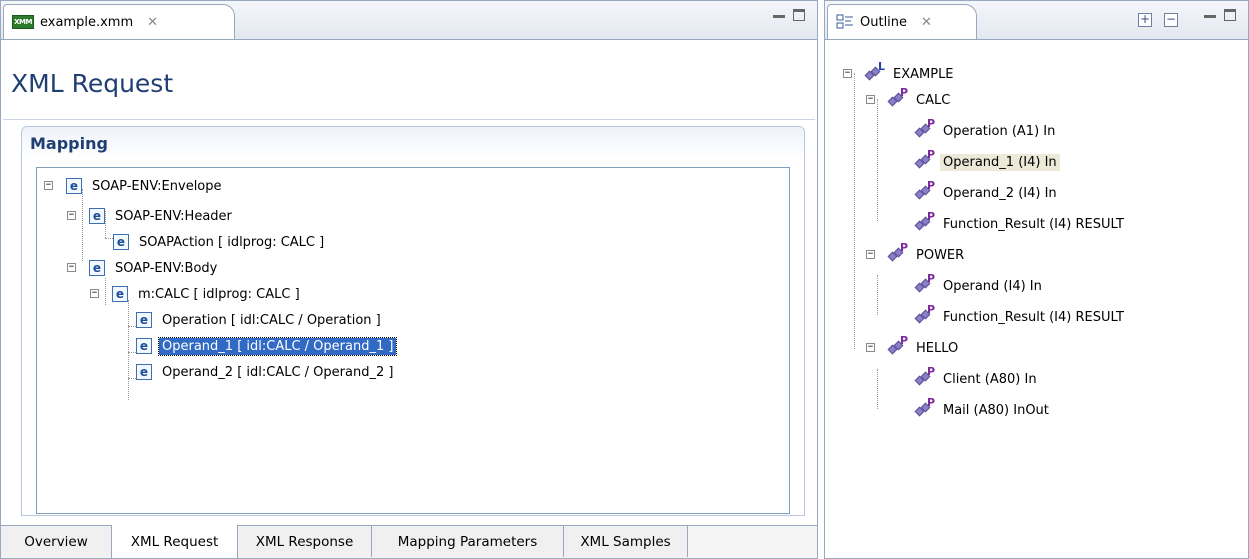  I want to click on collapse-all-icon: −, so click(1171, 20).